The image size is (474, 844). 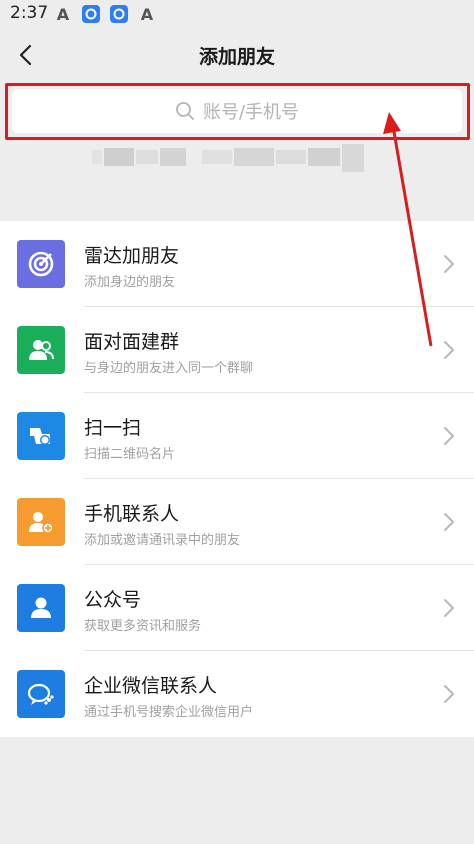 What do you see at coordinates (41, 264) in the screenshot?
I see `radar-icon` at bounding box center [41, 264].